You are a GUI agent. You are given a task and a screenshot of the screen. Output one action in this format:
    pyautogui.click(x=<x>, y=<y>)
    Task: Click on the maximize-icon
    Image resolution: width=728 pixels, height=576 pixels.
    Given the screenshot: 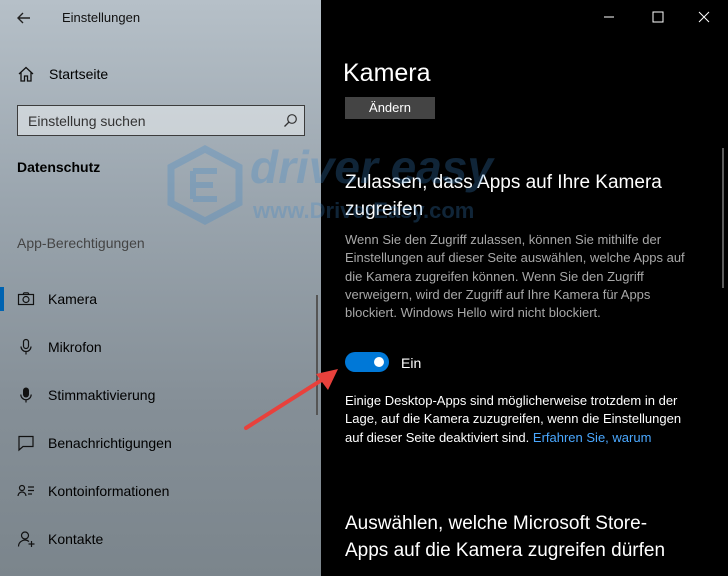 What is the action you would take?
    pyautogui.click(x=658, y=17)
    